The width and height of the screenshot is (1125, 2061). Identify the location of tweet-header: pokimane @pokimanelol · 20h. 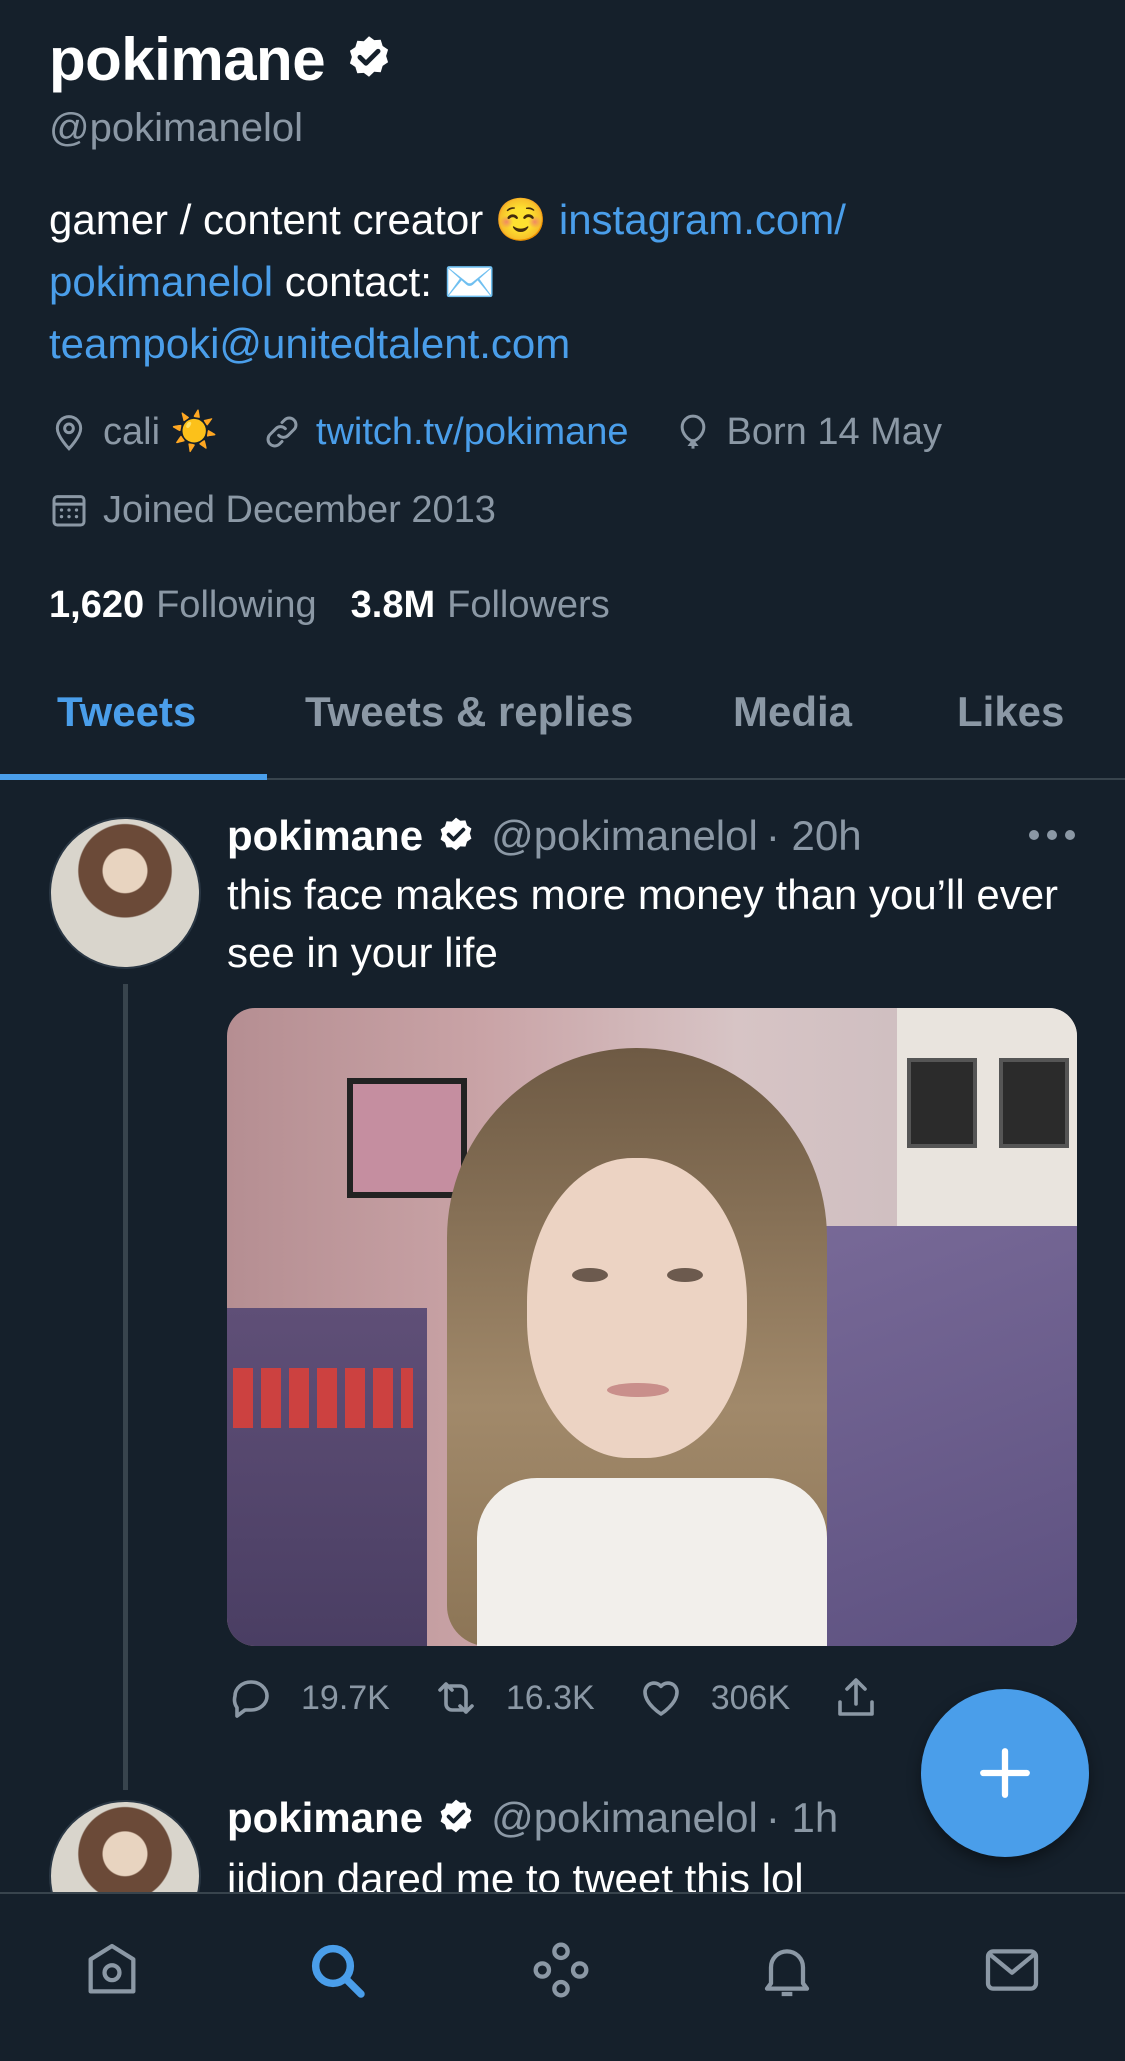
(544, 836).